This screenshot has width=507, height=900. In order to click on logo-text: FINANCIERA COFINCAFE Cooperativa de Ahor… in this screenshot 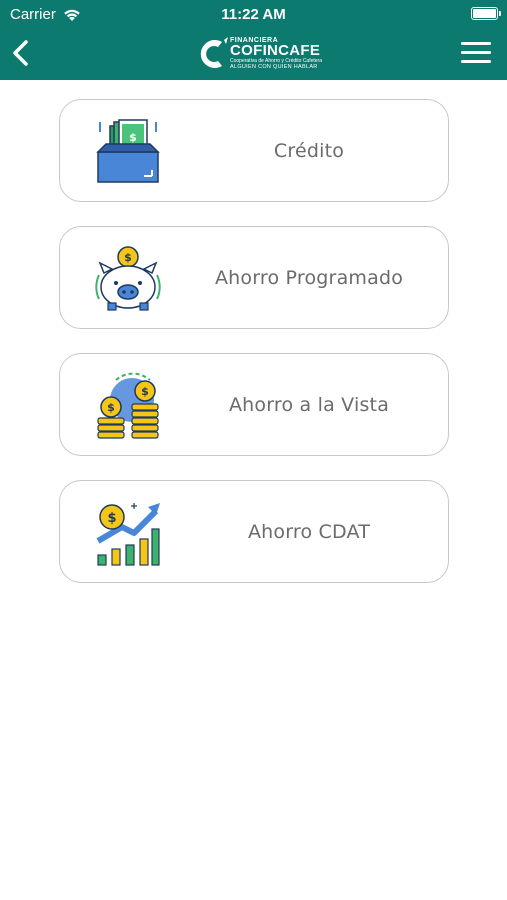, I will do `click(276, 54)`.